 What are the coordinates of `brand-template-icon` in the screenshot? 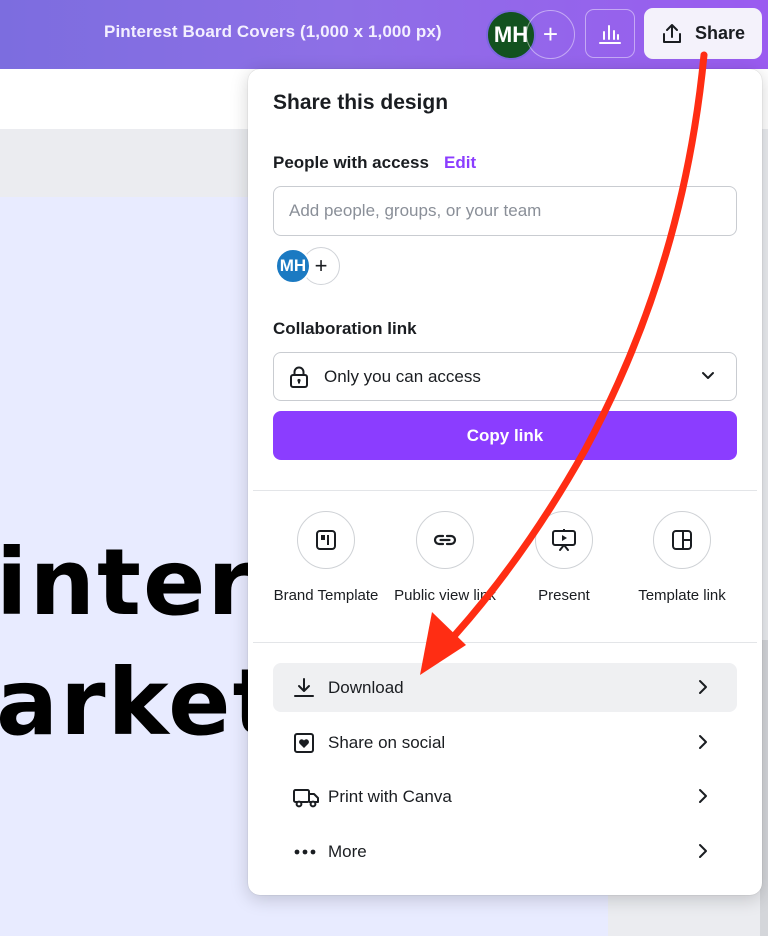 It's located at (326, 540).